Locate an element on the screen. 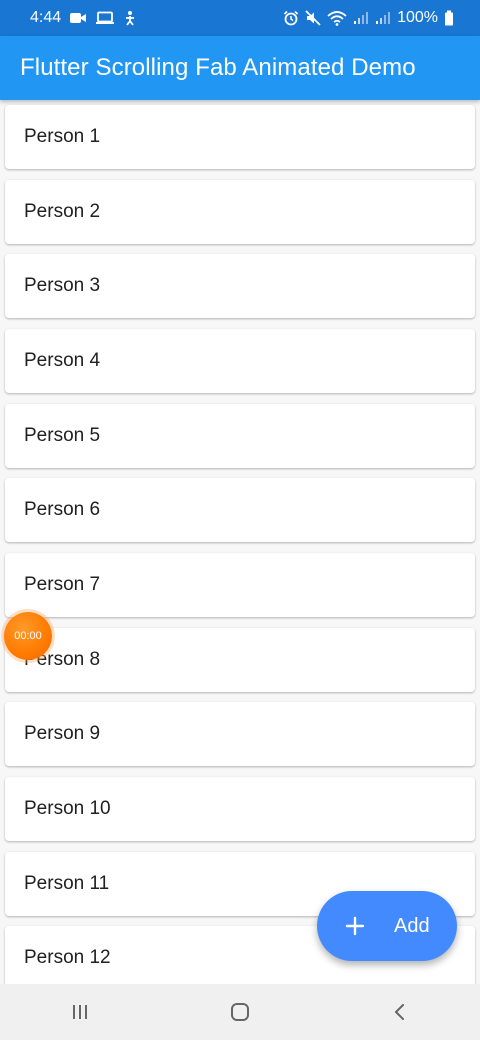  app-bar: Flutter Scrolling Fab Animated Demo is located at coordinates (240, 68).